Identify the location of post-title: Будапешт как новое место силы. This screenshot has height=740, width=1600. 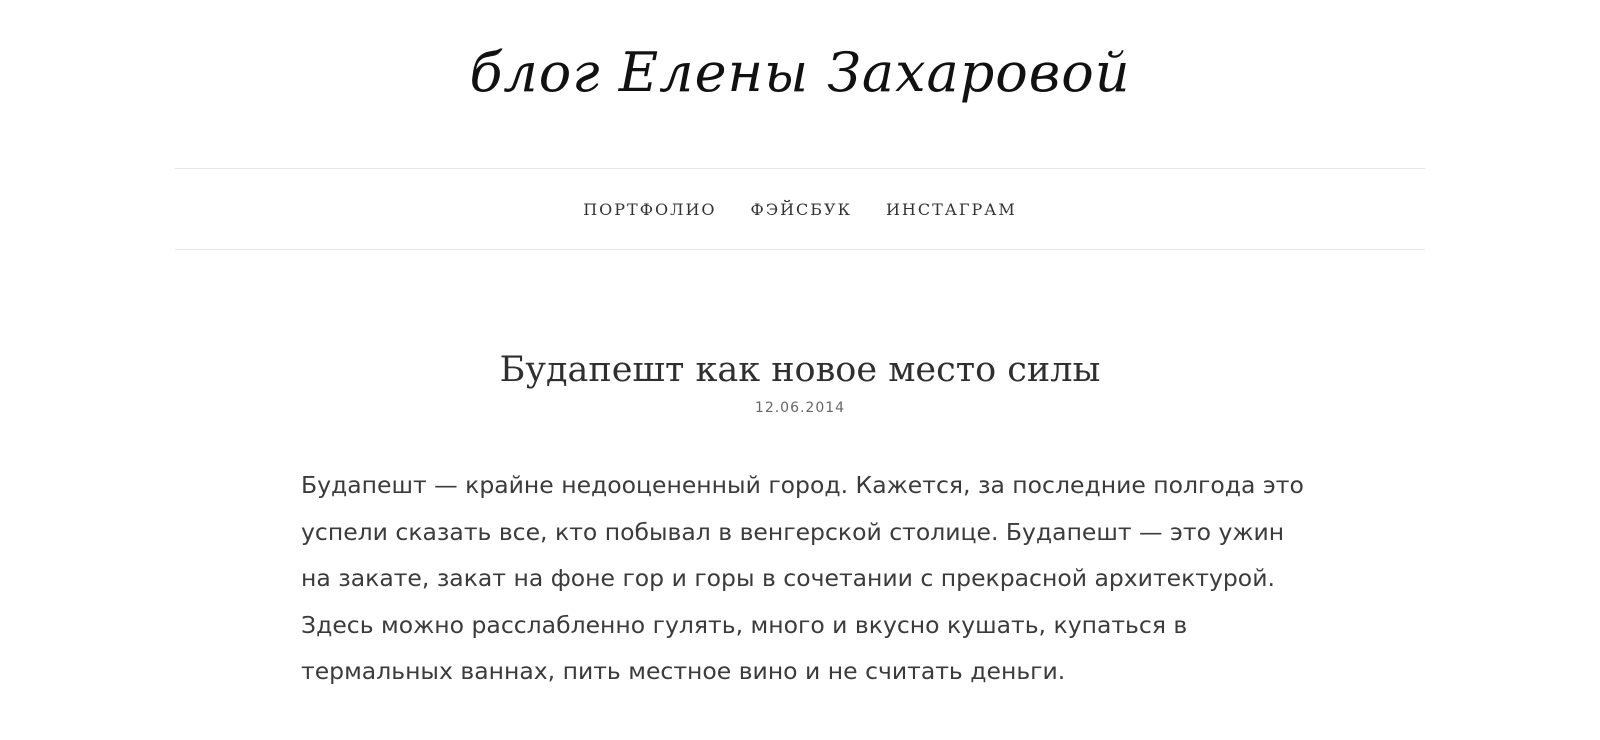
(800, 370).